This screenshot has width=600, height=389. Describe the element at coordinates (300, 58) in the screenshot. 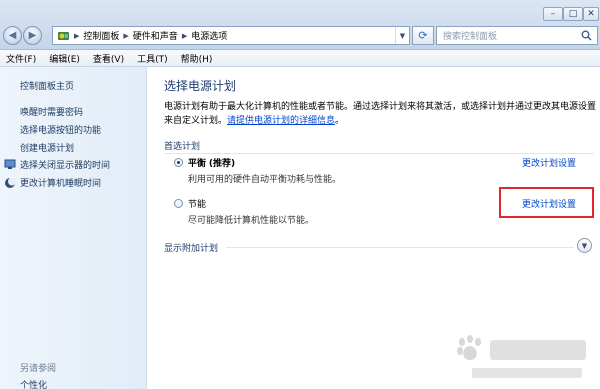

I see `menu-bar: 文件(F) 编辑(E) 查看(V) 工具(T) 帮助(H)` at that location.